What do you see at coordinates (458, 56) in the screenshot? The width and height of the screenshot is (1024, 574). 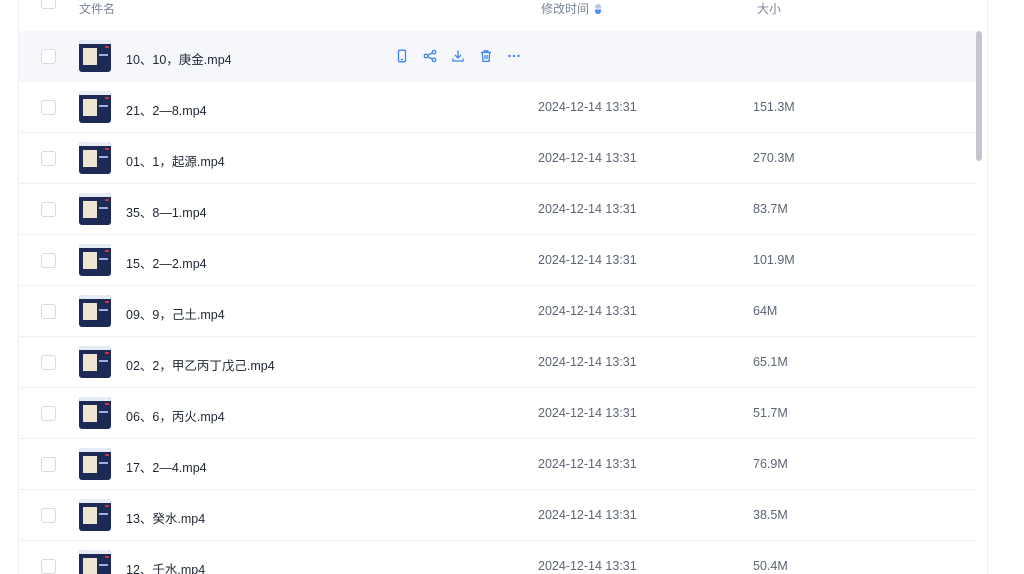 I see `download-icon` at bounding box center [458, 56].